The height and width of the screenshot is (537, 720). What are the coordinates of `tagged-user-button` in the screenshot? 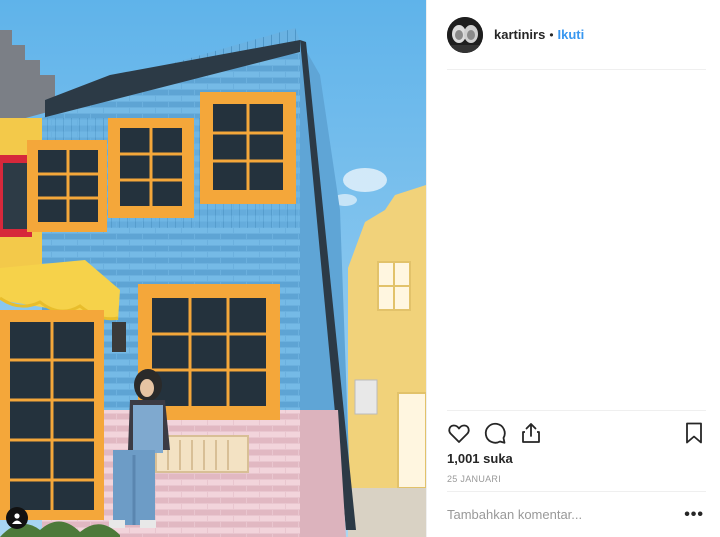 It's located at (17, 518).